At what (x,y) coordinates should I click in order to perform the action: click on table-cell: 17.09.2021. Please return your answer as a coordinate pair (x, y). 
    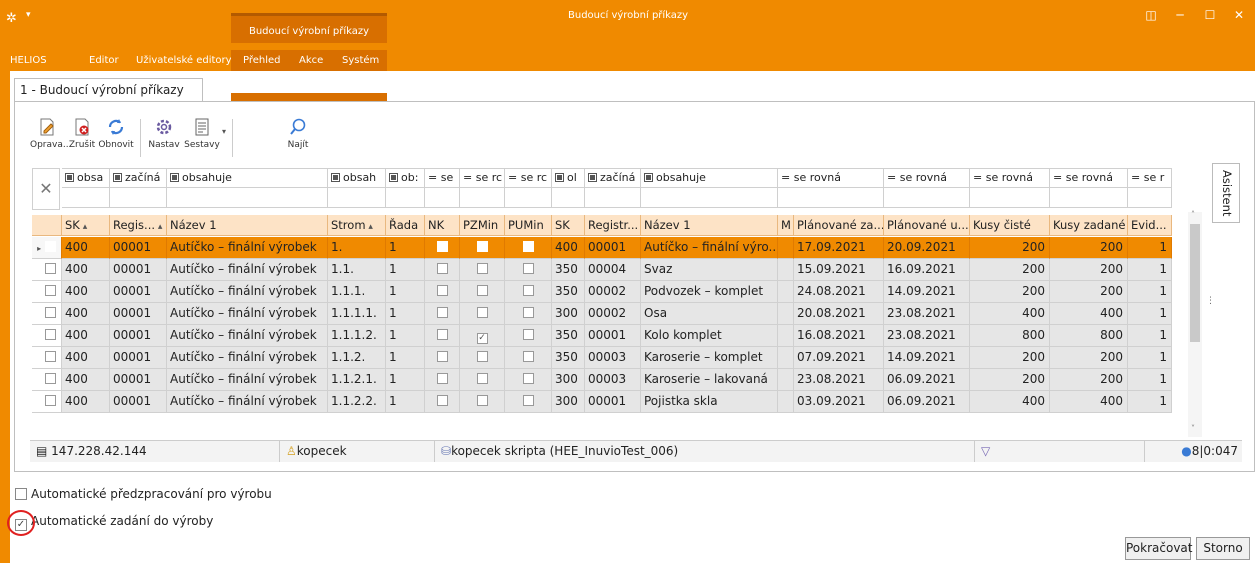
    Looking at the image, I should click on (839, 248).